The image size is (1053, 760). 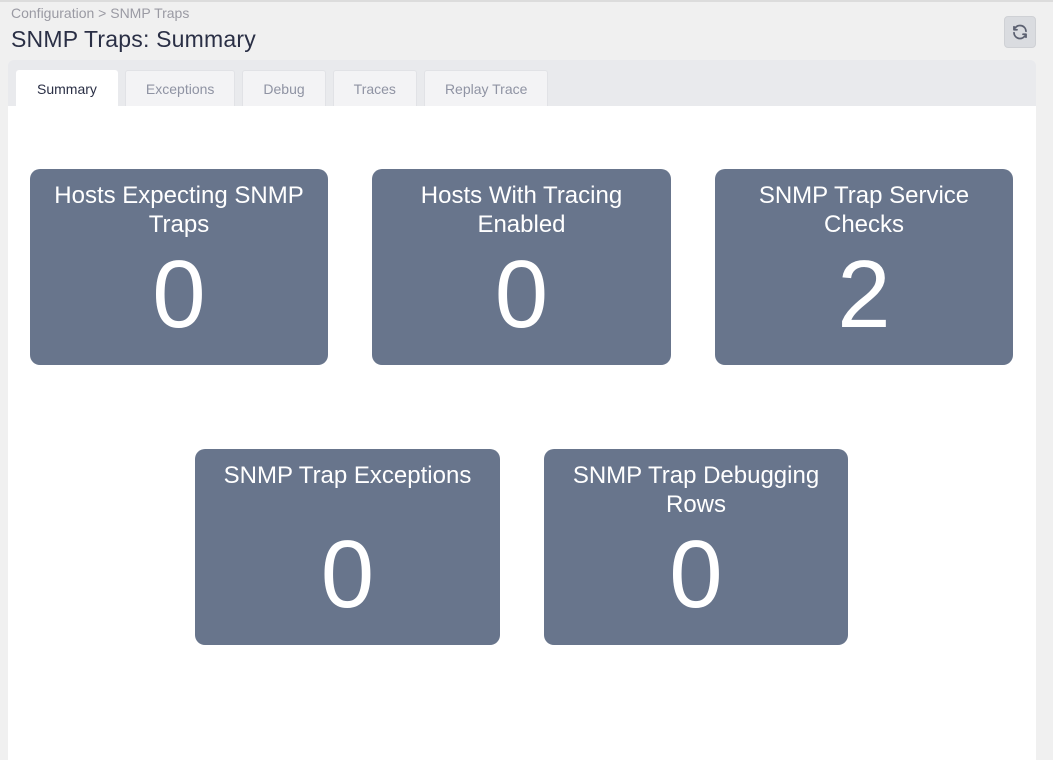 I want to click on card-trap-exceptions: SNMP Trap Exceptions 0, so click(x=347, y=547).